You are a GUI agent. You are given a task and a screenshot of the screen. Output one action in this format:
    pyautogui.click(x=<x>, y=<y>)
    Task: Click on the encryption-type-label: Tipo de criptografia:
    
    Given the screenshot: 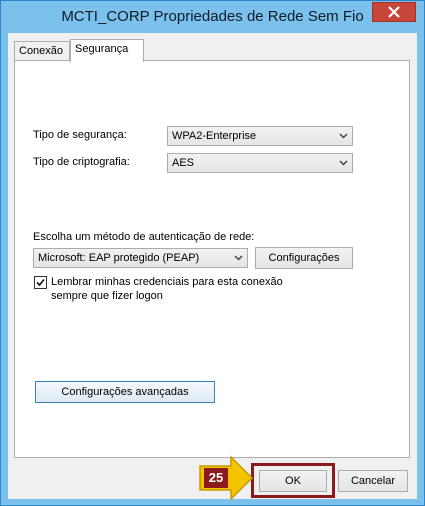 What is the action you would take?
    pyautogui.click(x=81, y=162)
    